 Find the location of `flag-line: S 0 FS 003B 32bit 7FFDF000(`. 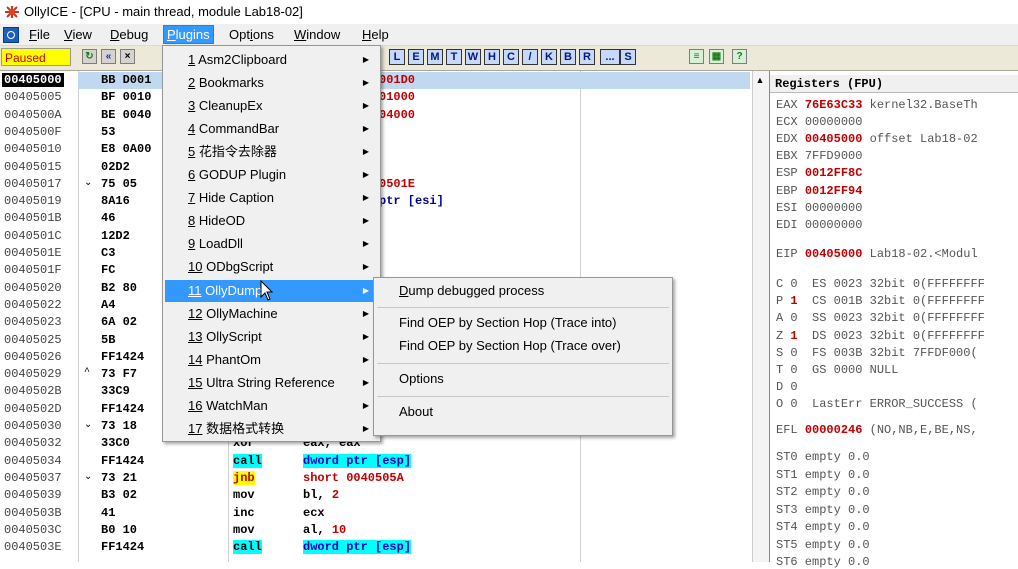

flag-line: S 0 FS 003B 32bit 7FFDF000( is located at coordinates (877, 353).